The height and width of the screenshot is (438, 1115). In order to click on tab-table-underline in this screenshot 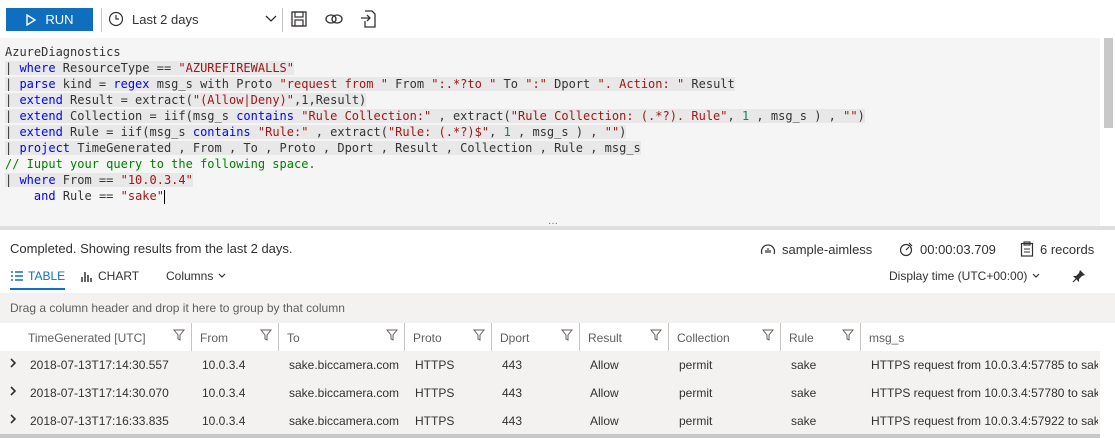, I will do `click(37, 289)`.